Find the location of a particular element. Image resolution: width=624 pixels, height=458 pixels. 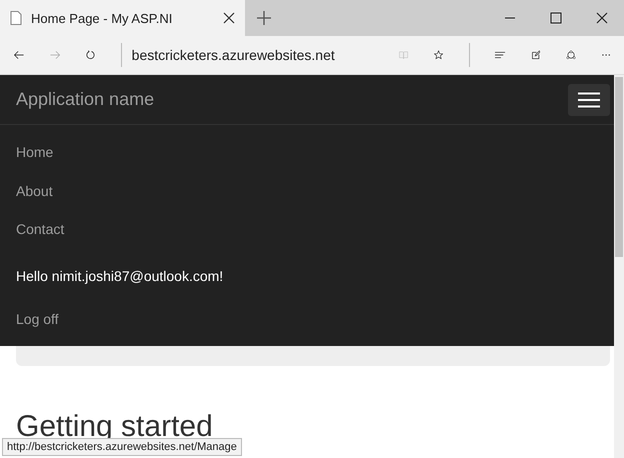

menu-button is located at coordinates (589, 100).